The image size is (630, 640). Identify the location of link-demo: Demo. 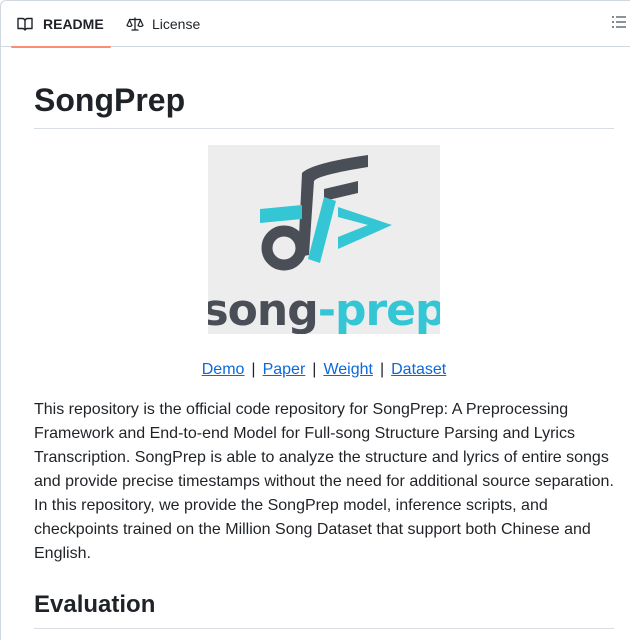
(223, 369).